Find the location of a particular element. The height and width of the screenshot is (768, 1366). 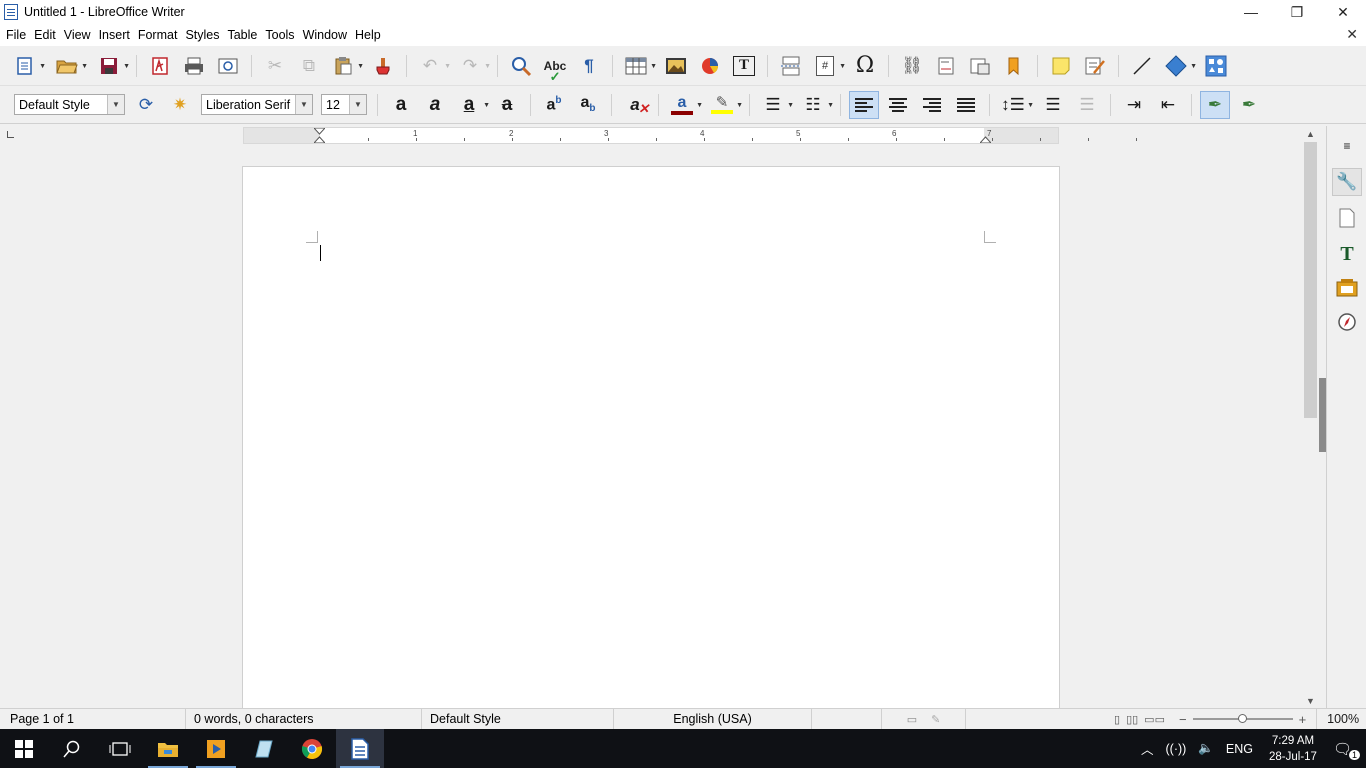

sidebar-styles-button: T is located at coordinates (1347, 254).